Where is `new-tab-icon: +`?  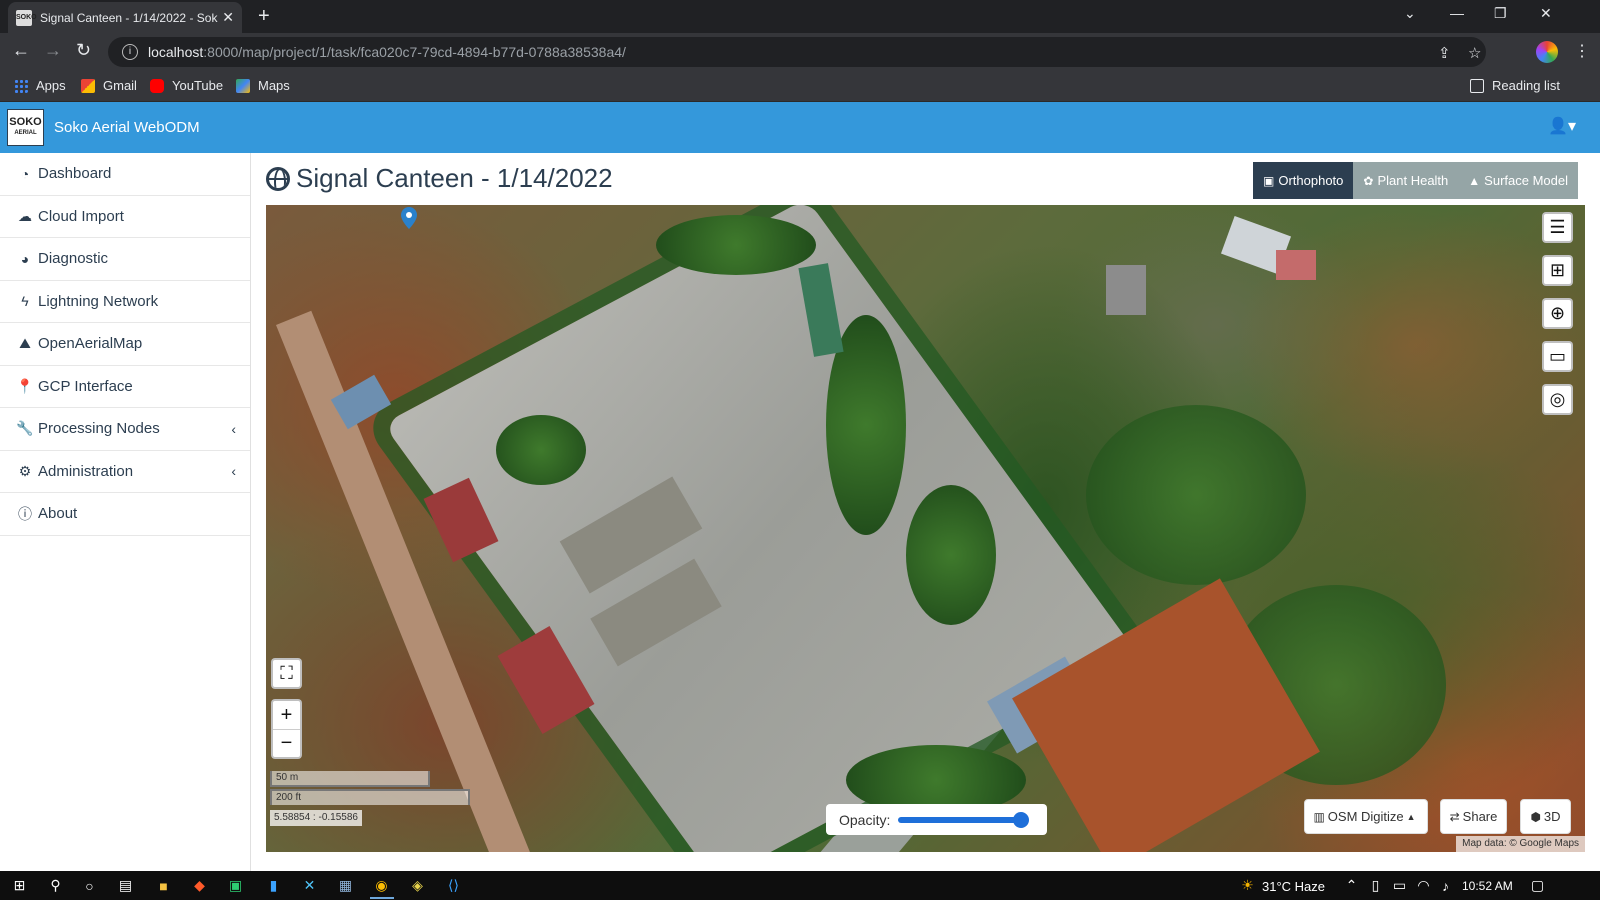 new-tab-icon: + is located at coordinates (264, 16).